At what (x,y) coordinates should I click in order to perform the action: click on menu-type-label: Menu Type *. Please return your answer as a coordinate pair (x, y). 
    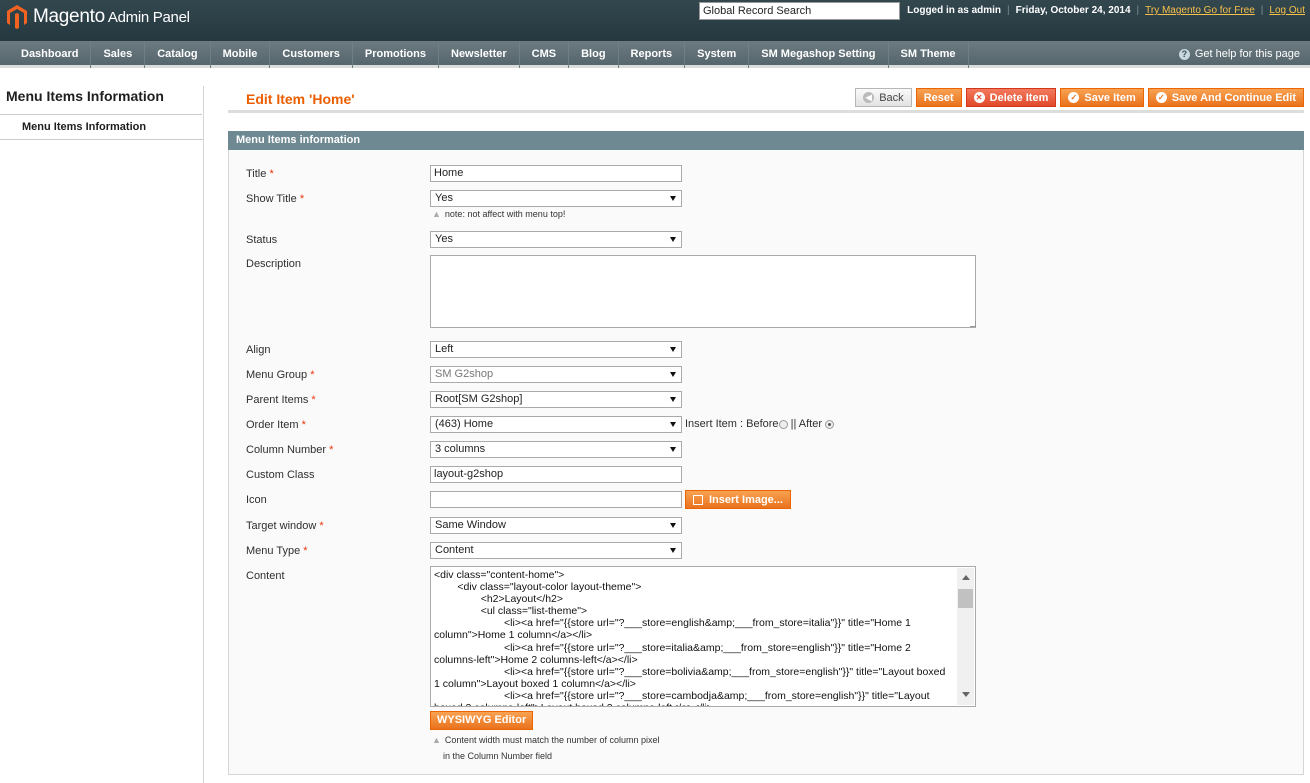
    Looking at the image, I should click on (277, 551).